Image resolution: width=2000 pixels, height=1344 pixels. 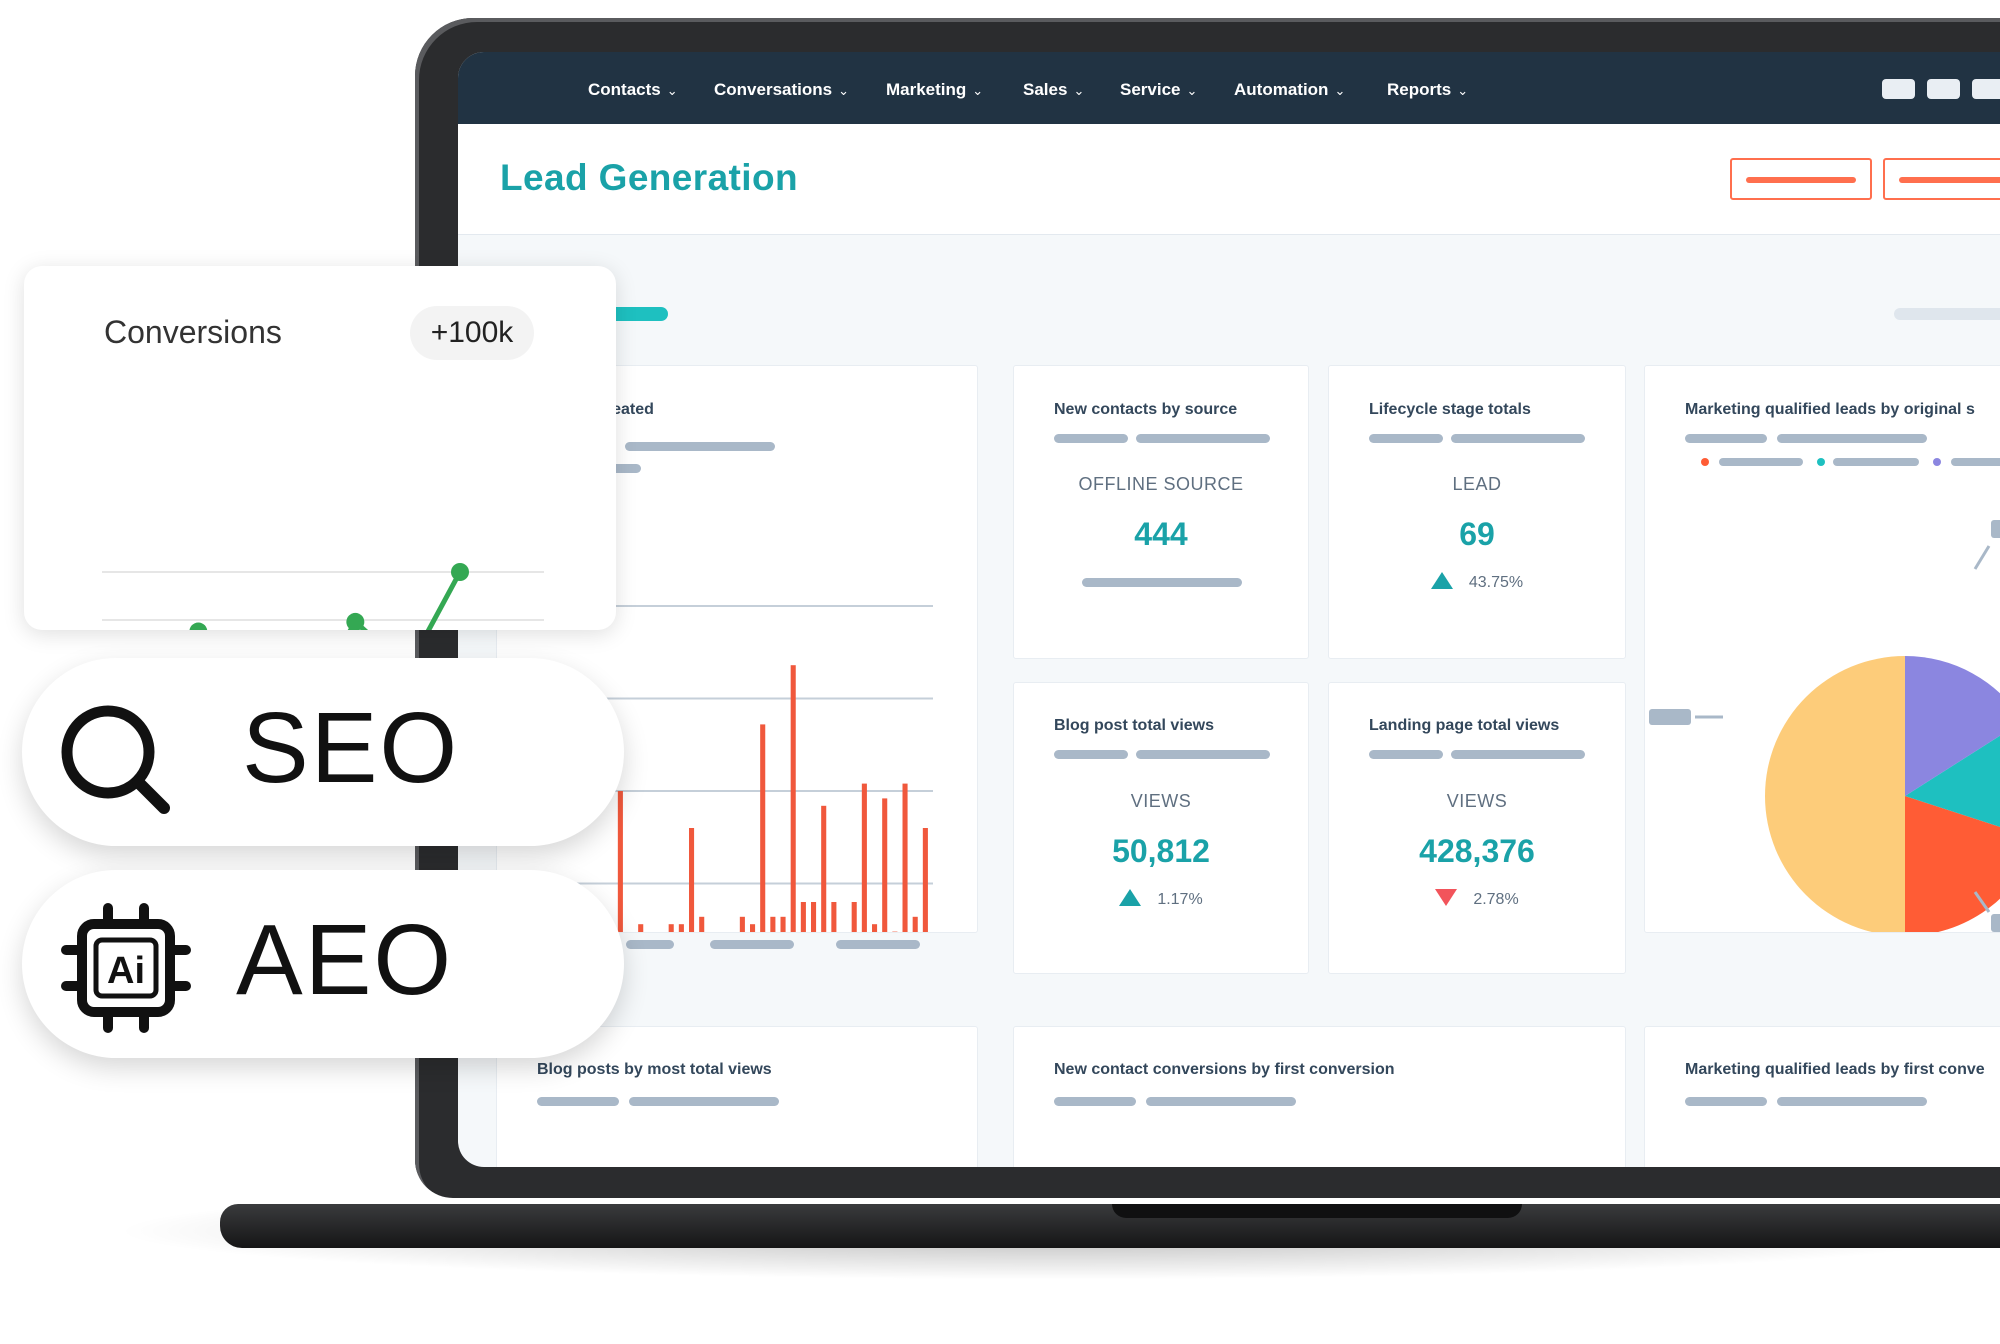 I want to click on kpi-change: 2.78%, so click(x=1477, y=899).